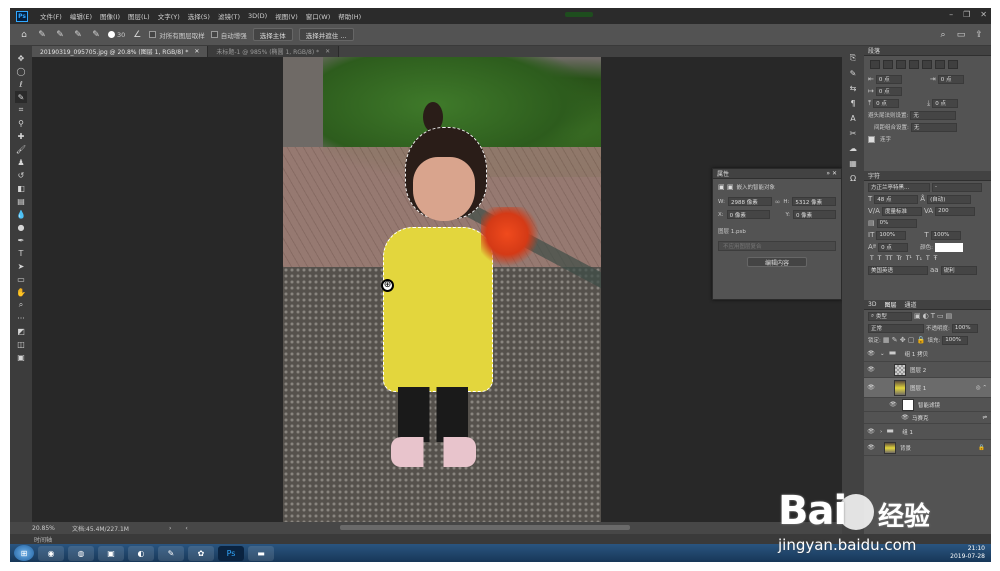 The width and height of the screenshot is (1000, 571). What do you see at coordinates (81, 553) in the screenshot?
I see `taskbar-chrome-icon: ◍` at bounding box center [81, 553].